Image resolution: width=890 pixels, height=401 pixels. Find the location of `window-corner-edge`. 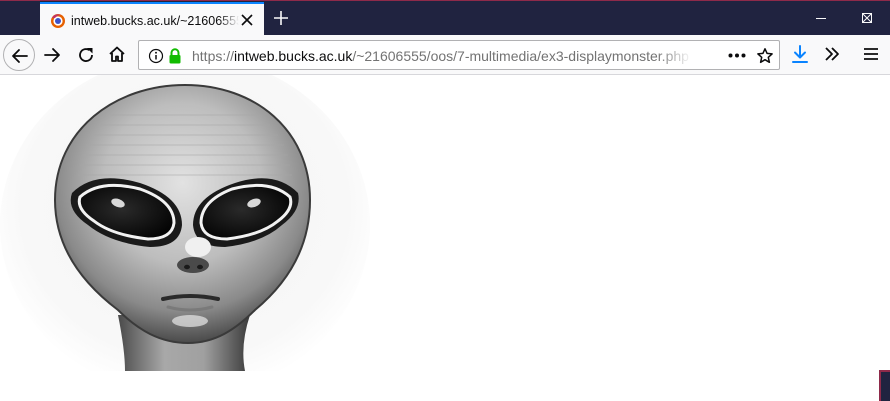

window-corner-edge is located at coordinates (884, 385).